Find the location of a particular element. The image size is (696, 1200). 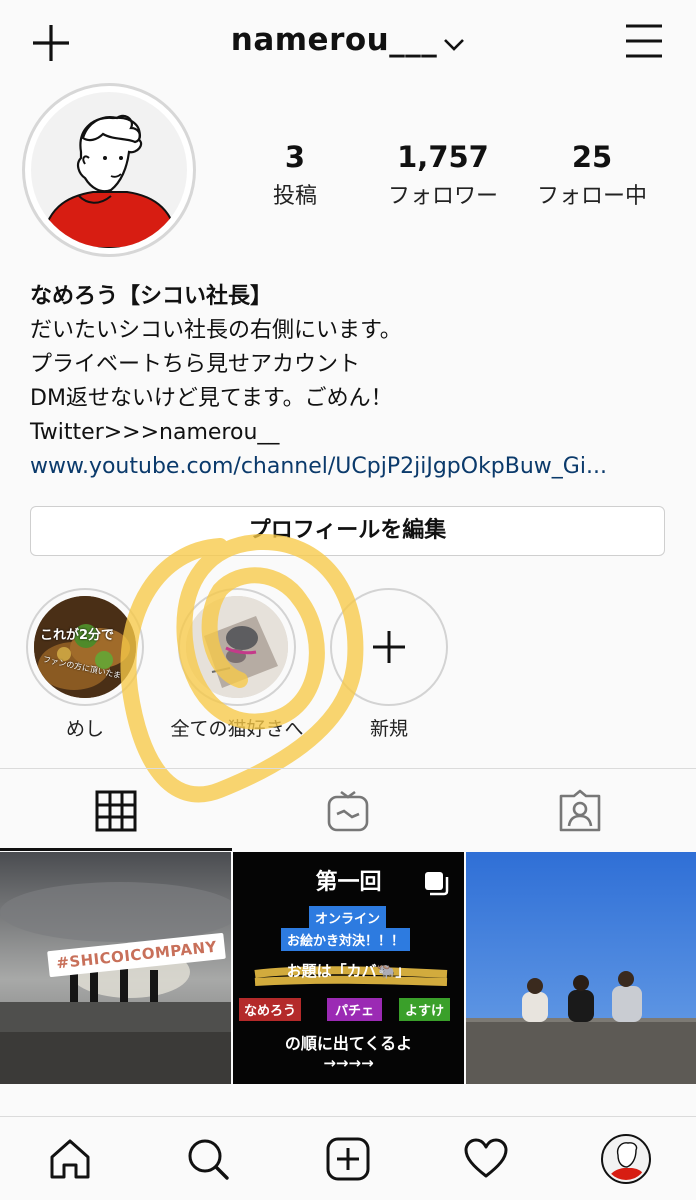

sky-photo-image is located at coordinates (581, 968).